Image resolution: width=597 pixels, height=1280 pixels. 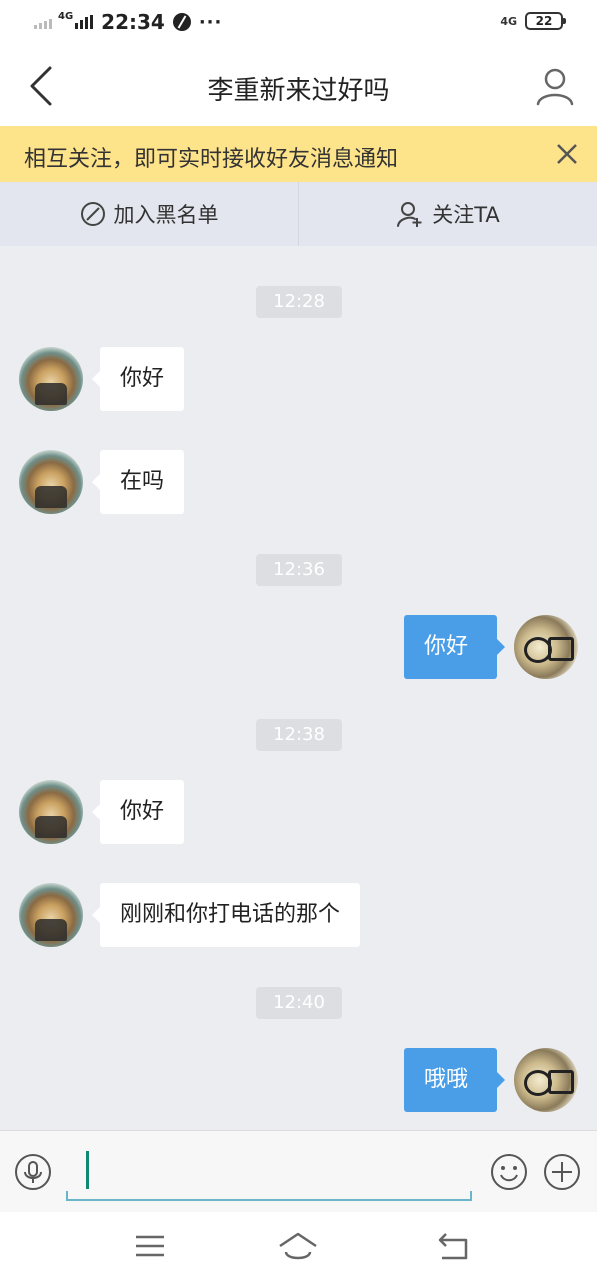 I want to click on follow-button: 关注TA, so click(x=448, y=214).